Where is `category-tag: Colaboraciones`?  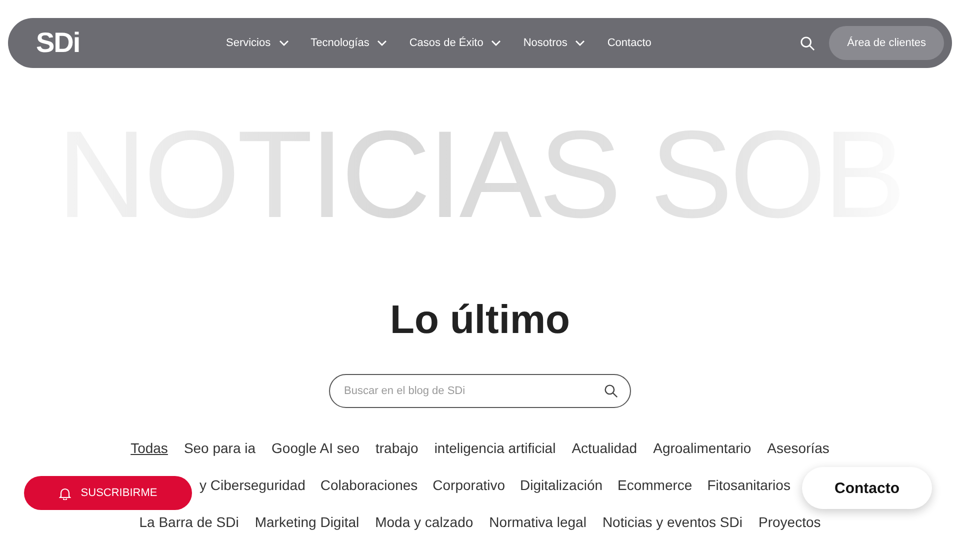
category-tag: Colaboraciones is located at coordinates (369, 485).